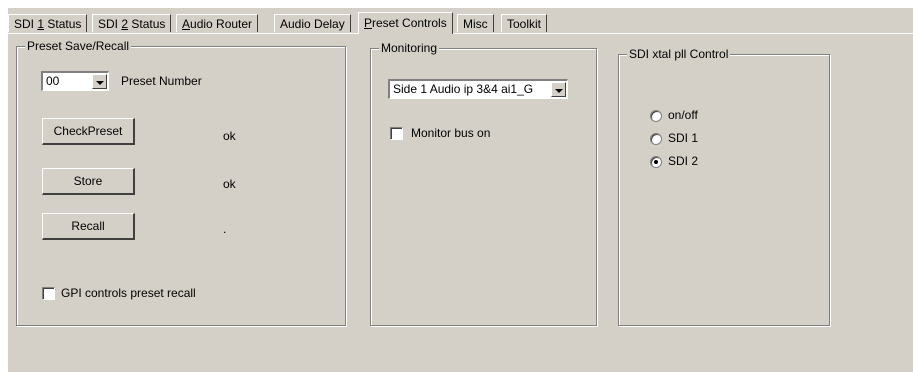  I want to click on store-button: Store, so click(88, 181).